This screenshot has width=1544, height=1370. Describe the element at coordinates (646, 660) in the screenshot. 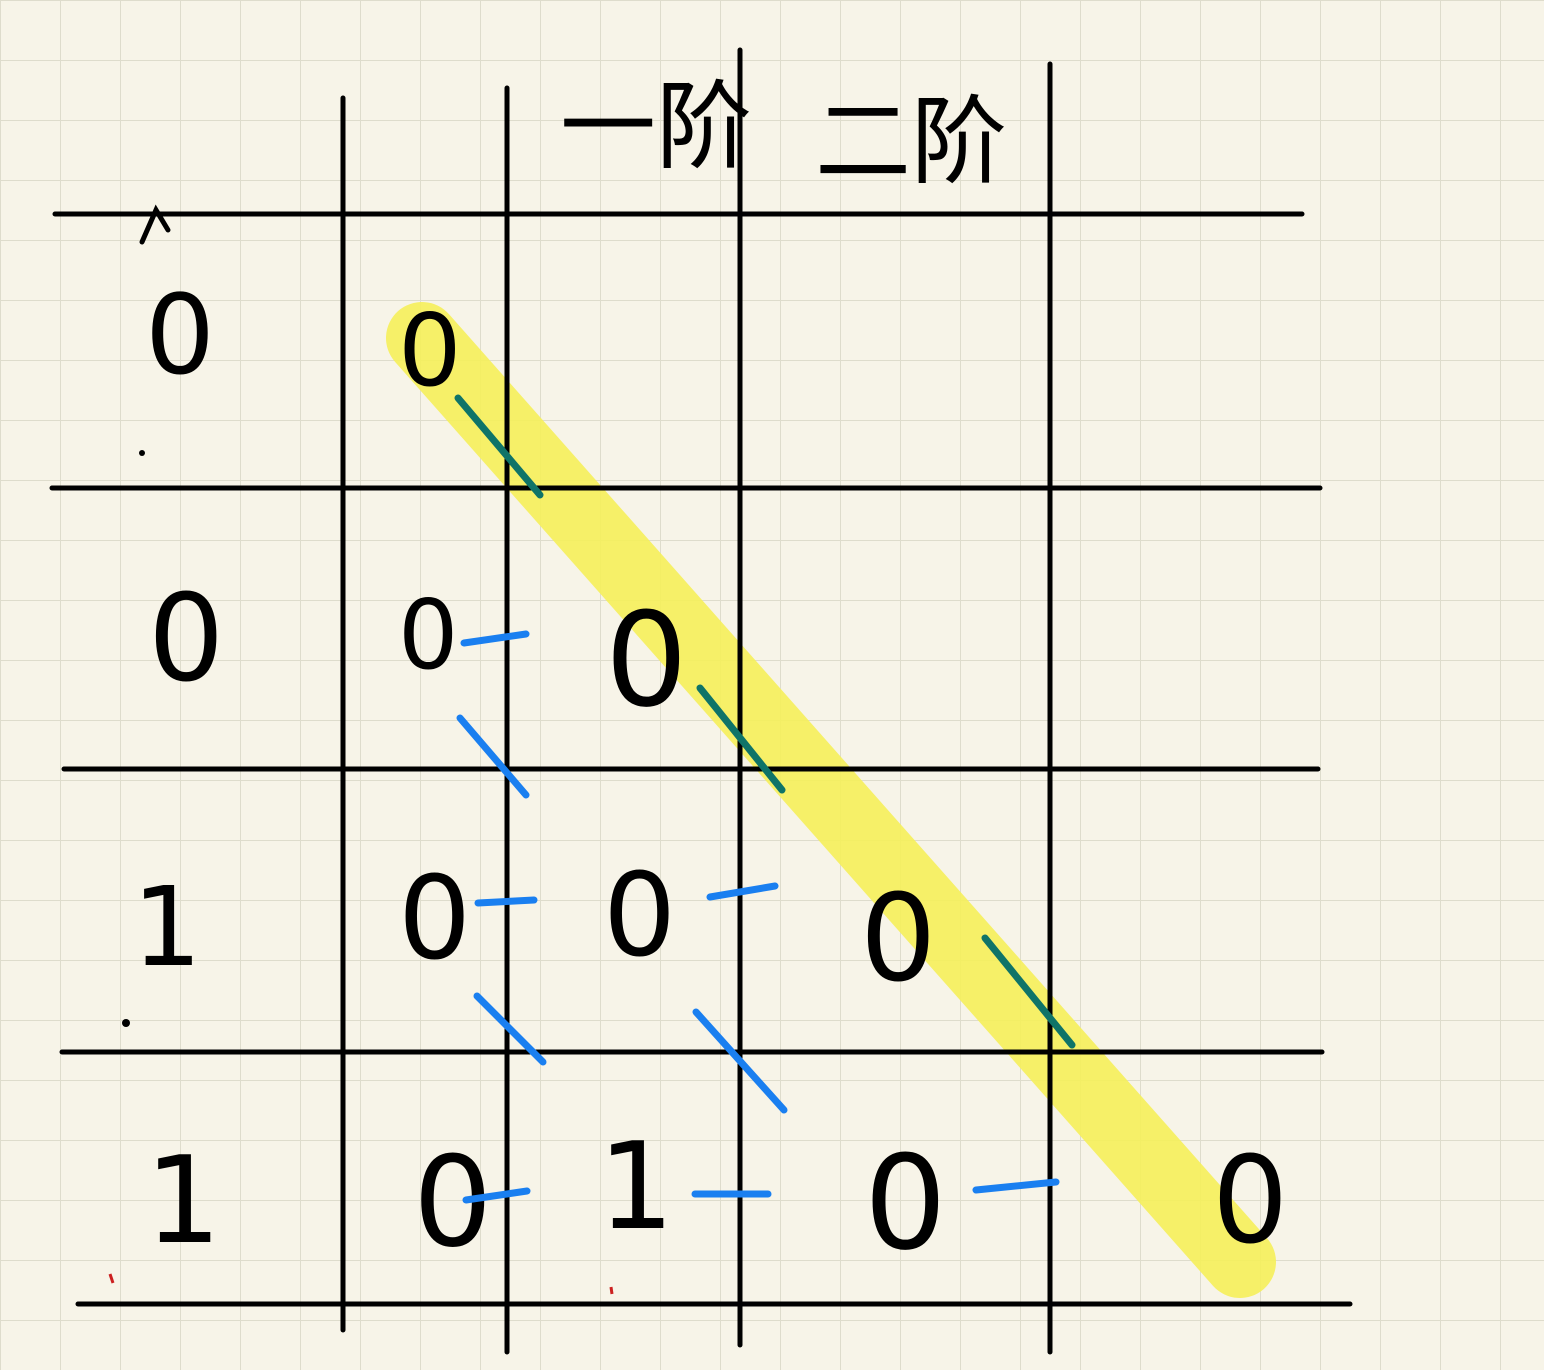

I see `cell-r2-c2: 0` at that location.